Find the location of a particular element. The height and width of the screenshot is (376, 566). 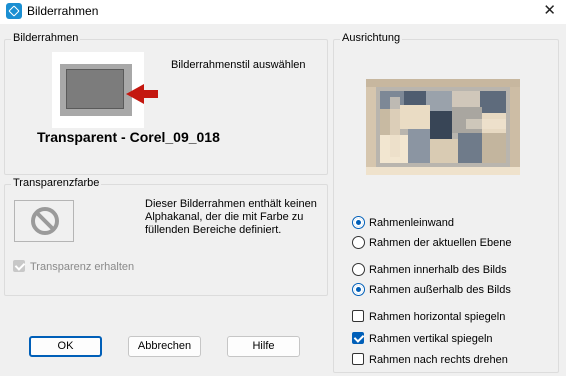

frame-thumbnail-inner is located at coordinates (95, 89).